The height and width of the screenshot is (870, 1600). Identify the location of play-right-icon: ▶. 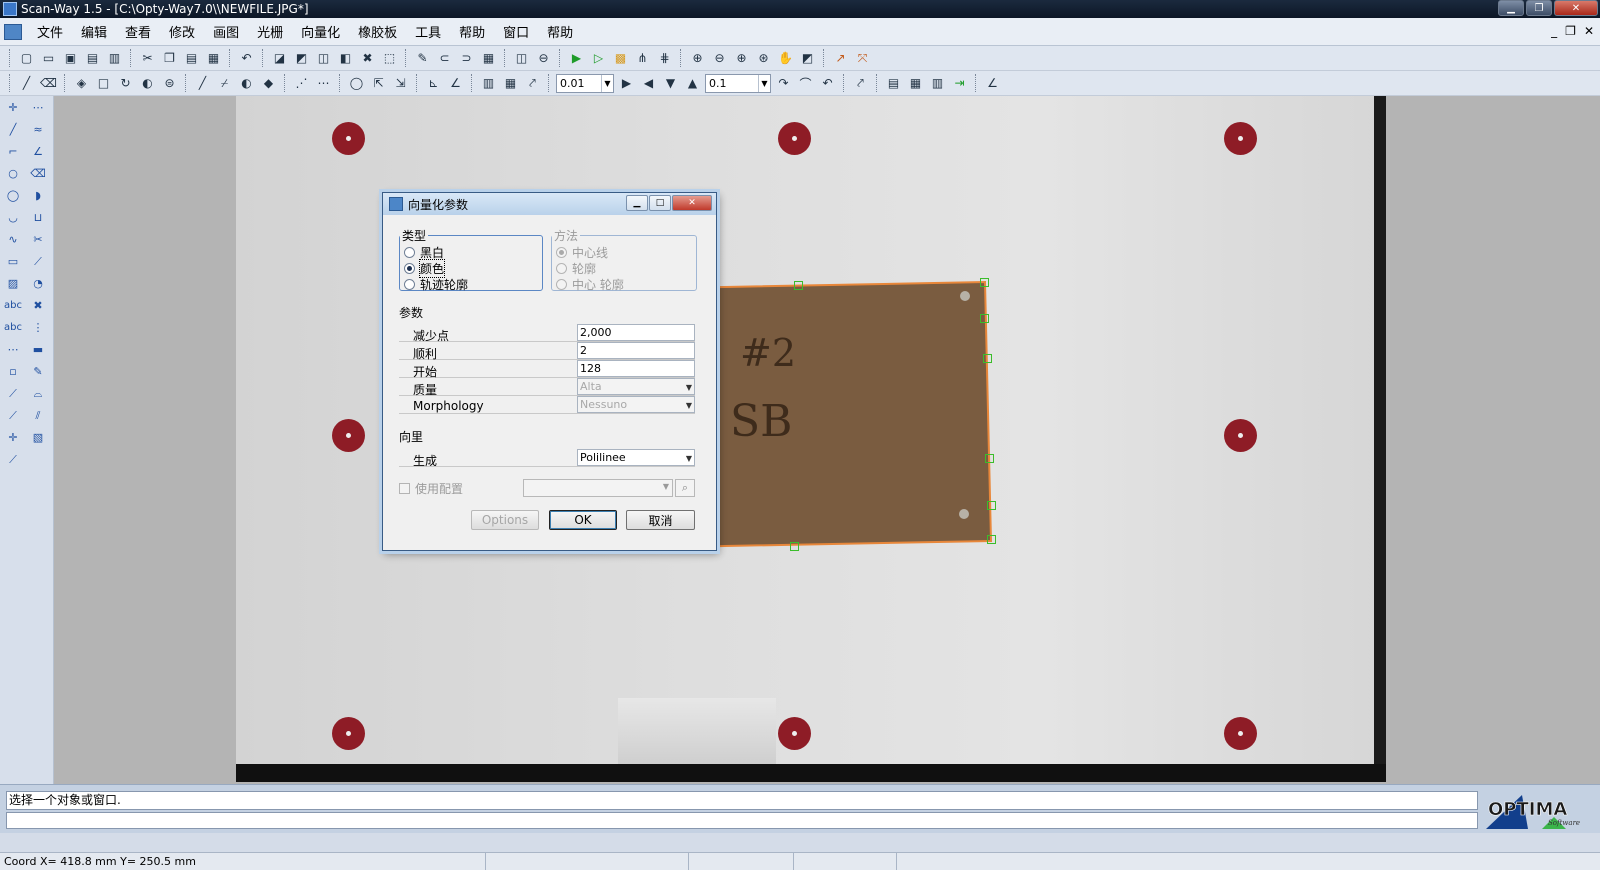
(626, 83).